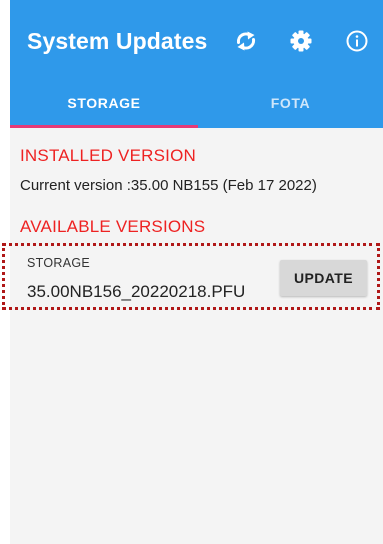 This screenshot has height=544, width=383. I want to click on installed-version-heading: INSTALLED VERSION, so click(108, 155).